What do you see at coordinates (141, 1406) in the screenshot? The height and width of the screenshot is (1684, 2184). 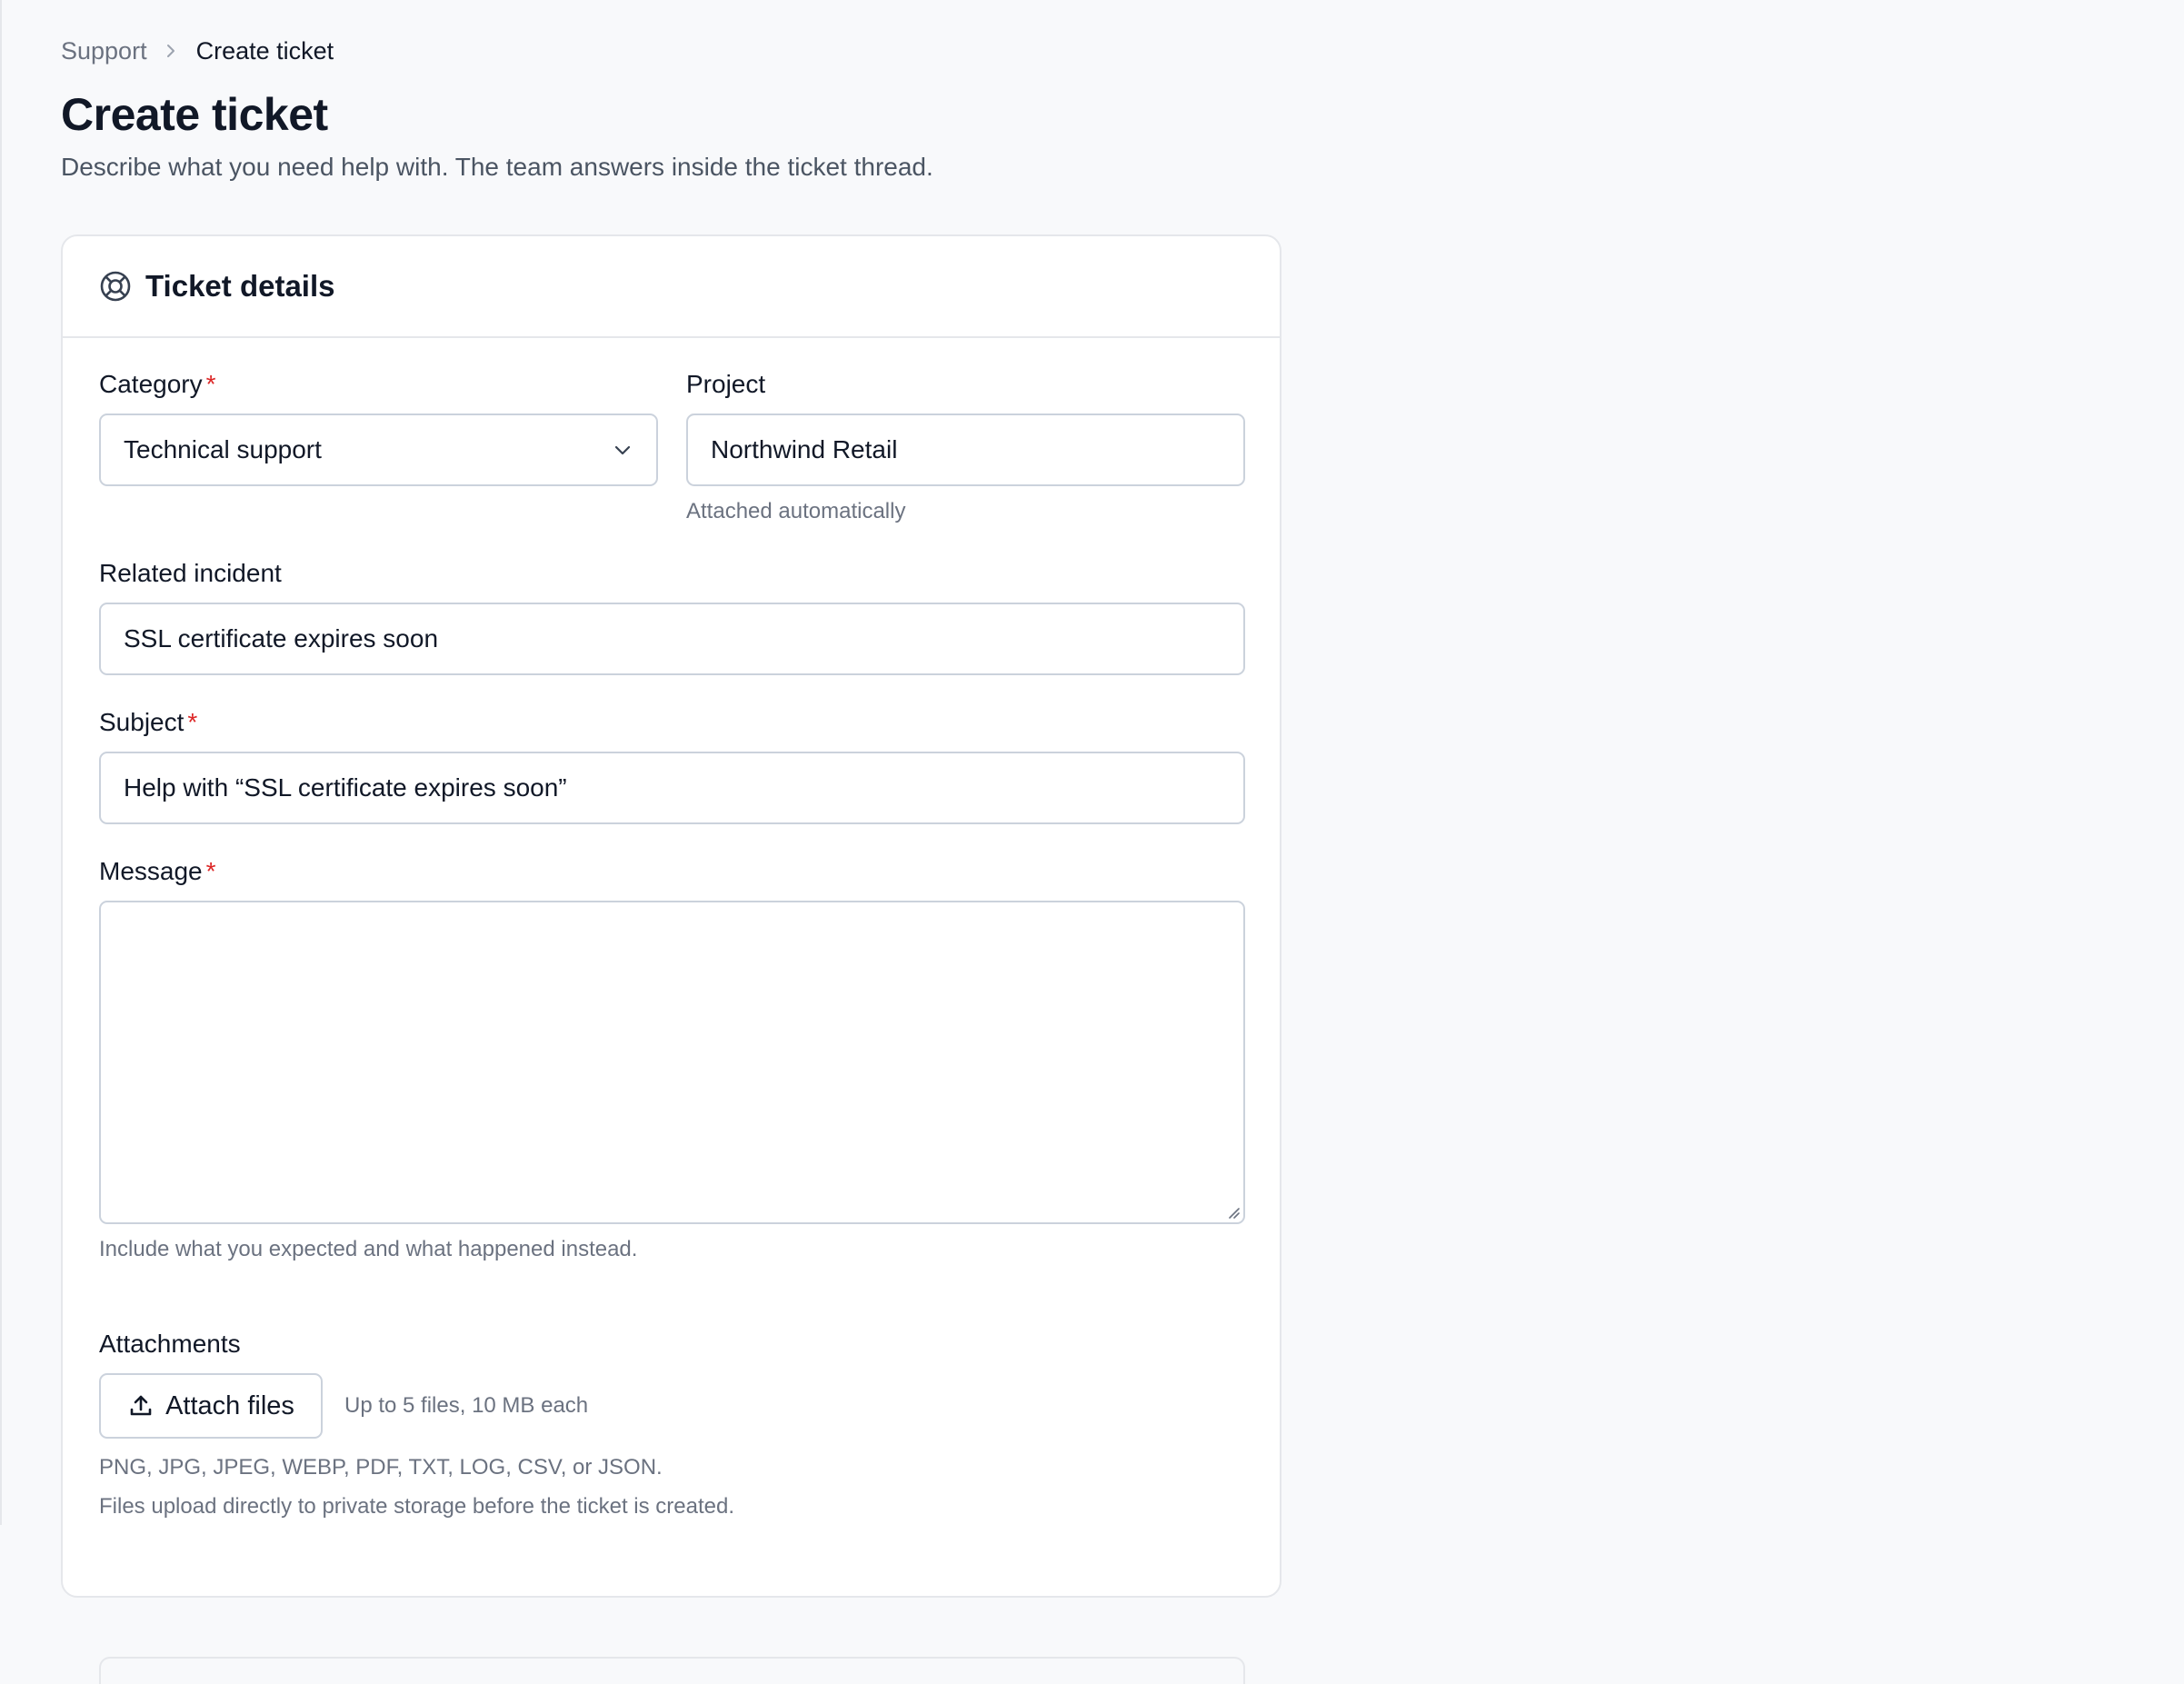 I see `upload-icon` at bounding box center [141, 1406].